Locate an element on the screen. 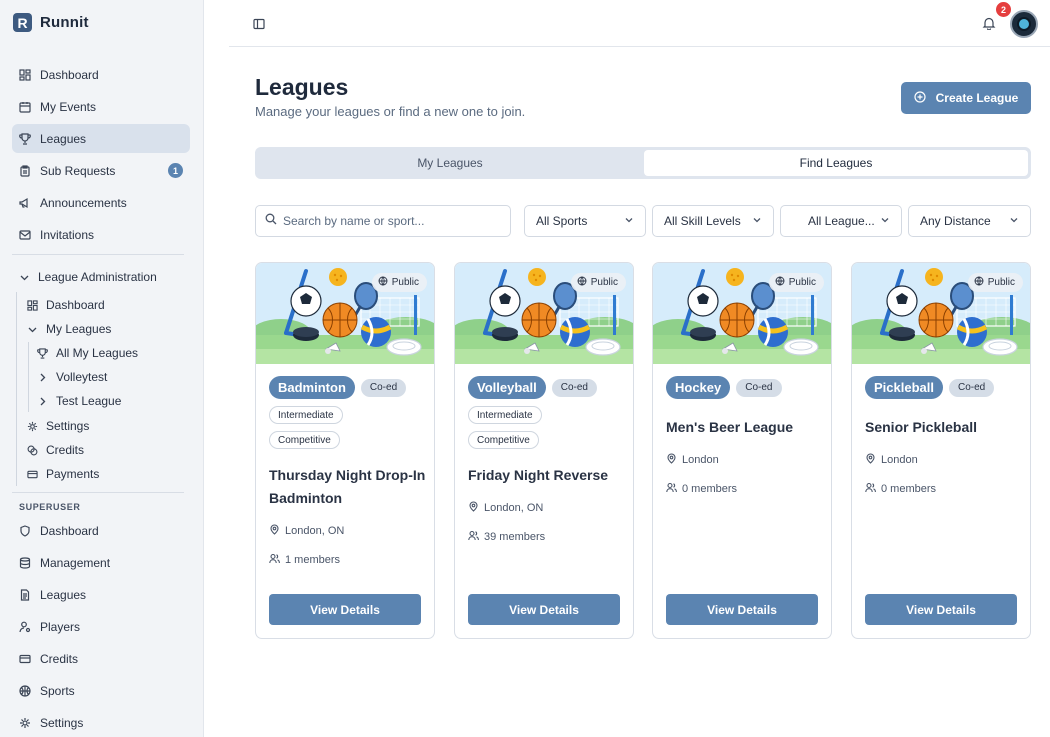 This screenshot has width=1050, height=737. sidebar-item-my-events: My Events is located at coordinates (101, 106).